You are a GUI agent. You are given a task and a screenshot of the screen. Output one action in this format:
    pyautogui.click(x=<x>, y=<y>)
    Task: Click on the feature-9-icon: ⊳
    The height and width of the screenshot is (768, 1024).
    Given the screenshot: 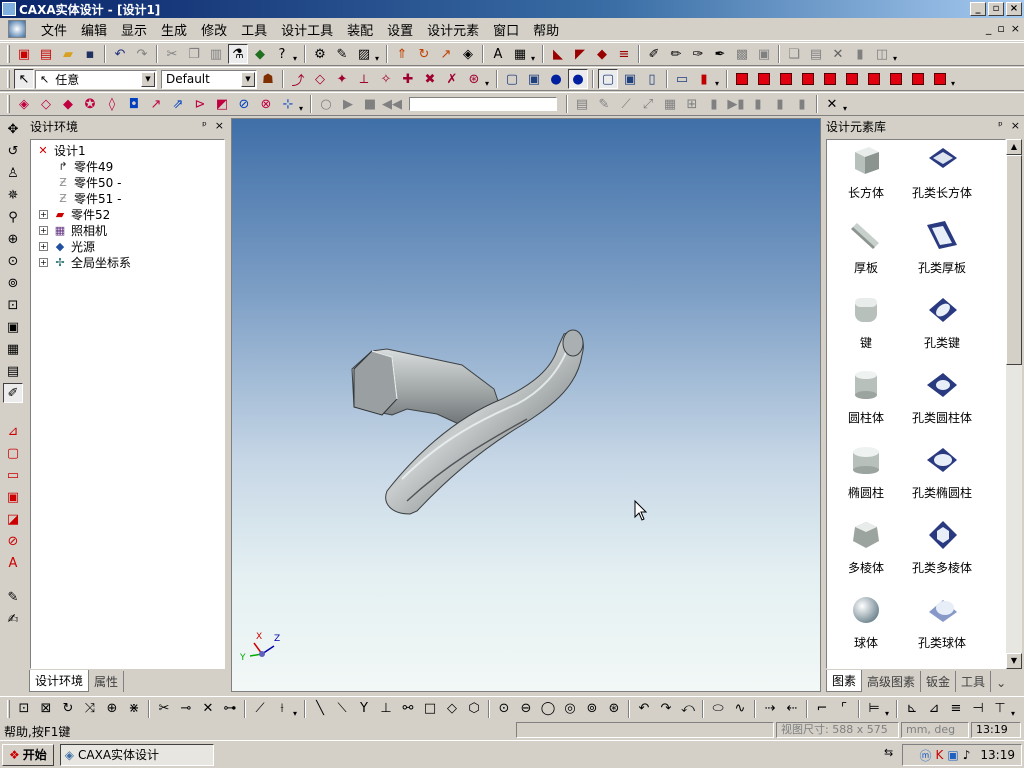 What is the action you would take?
    pyautogui.click(x=200, y=104)
    